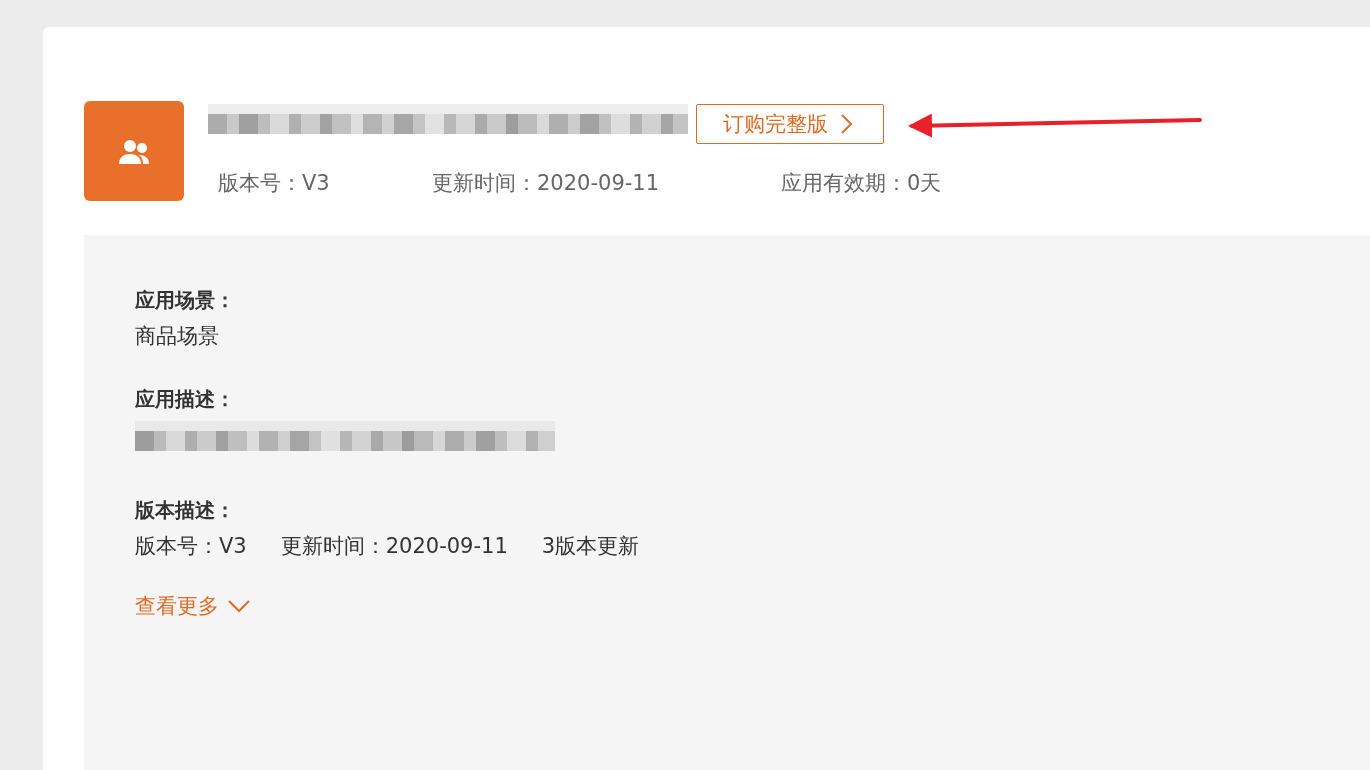 This screenshot has width=1370, height=770. Describe the element at coordinates (846, 124) in the screenshot. I see `chevron-right-icon` at that location.